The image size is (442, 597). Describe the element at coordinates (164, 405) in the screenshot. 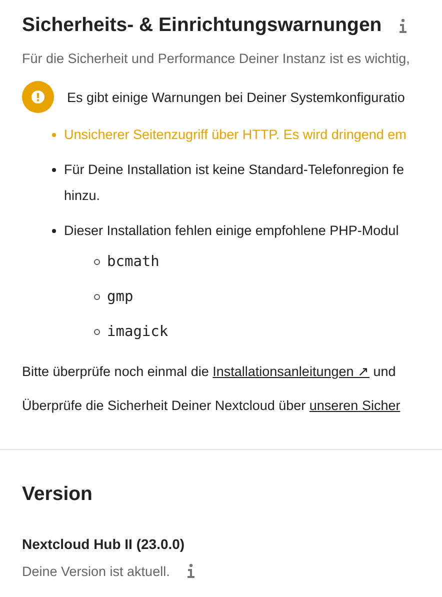

I see `paragraph-text: Überprüfe die Sicherheit Deiner Nextcloud über` at that location.